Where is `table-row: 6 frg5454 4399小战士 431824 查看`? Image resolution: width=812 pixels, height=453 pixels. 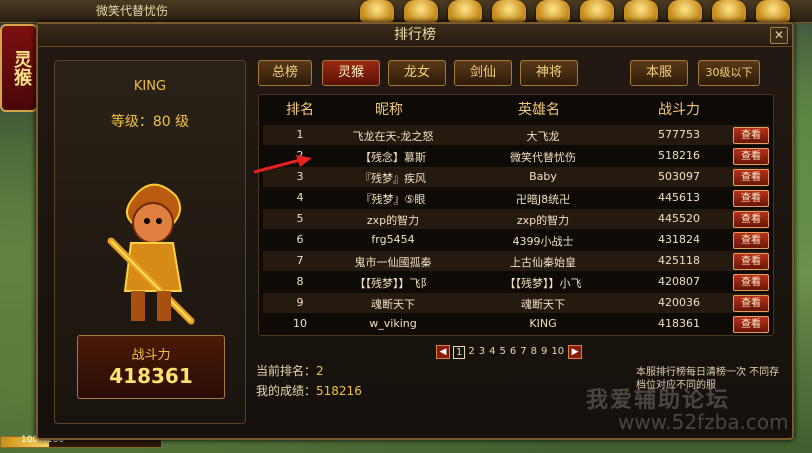 table-row: 6 frg5454 4399小战士 431824 查看 is located at coordinates (516, 240).